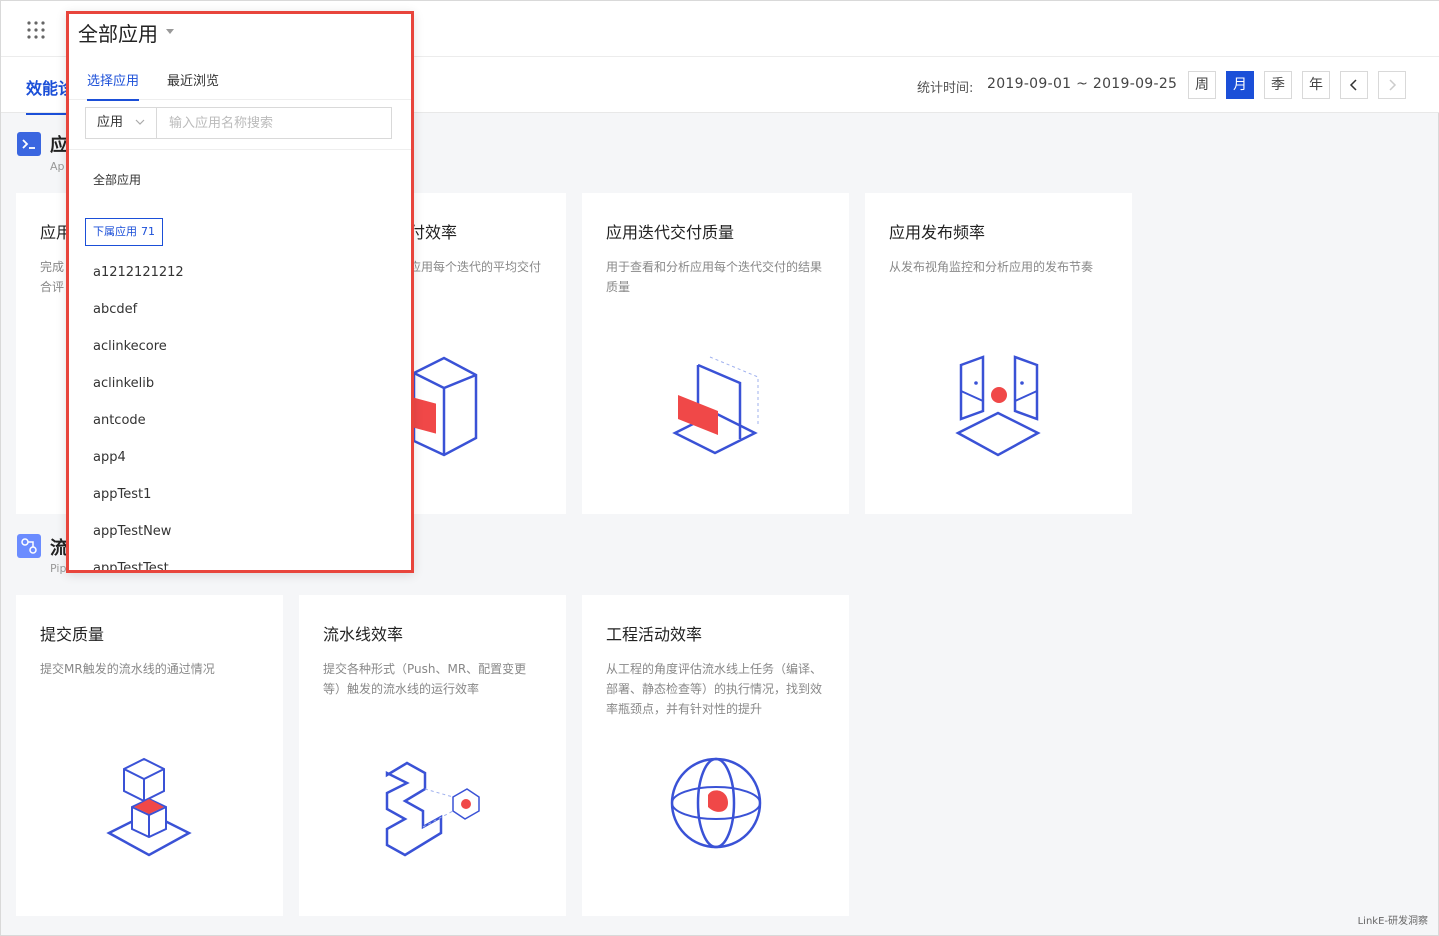 The height and width of the screenshot is (936, 1439). Describe the element at coordinates (991, 267) in the screenshot. I see `card-desc: 从发布视角监控和分析应用的发布节奏` at that location.